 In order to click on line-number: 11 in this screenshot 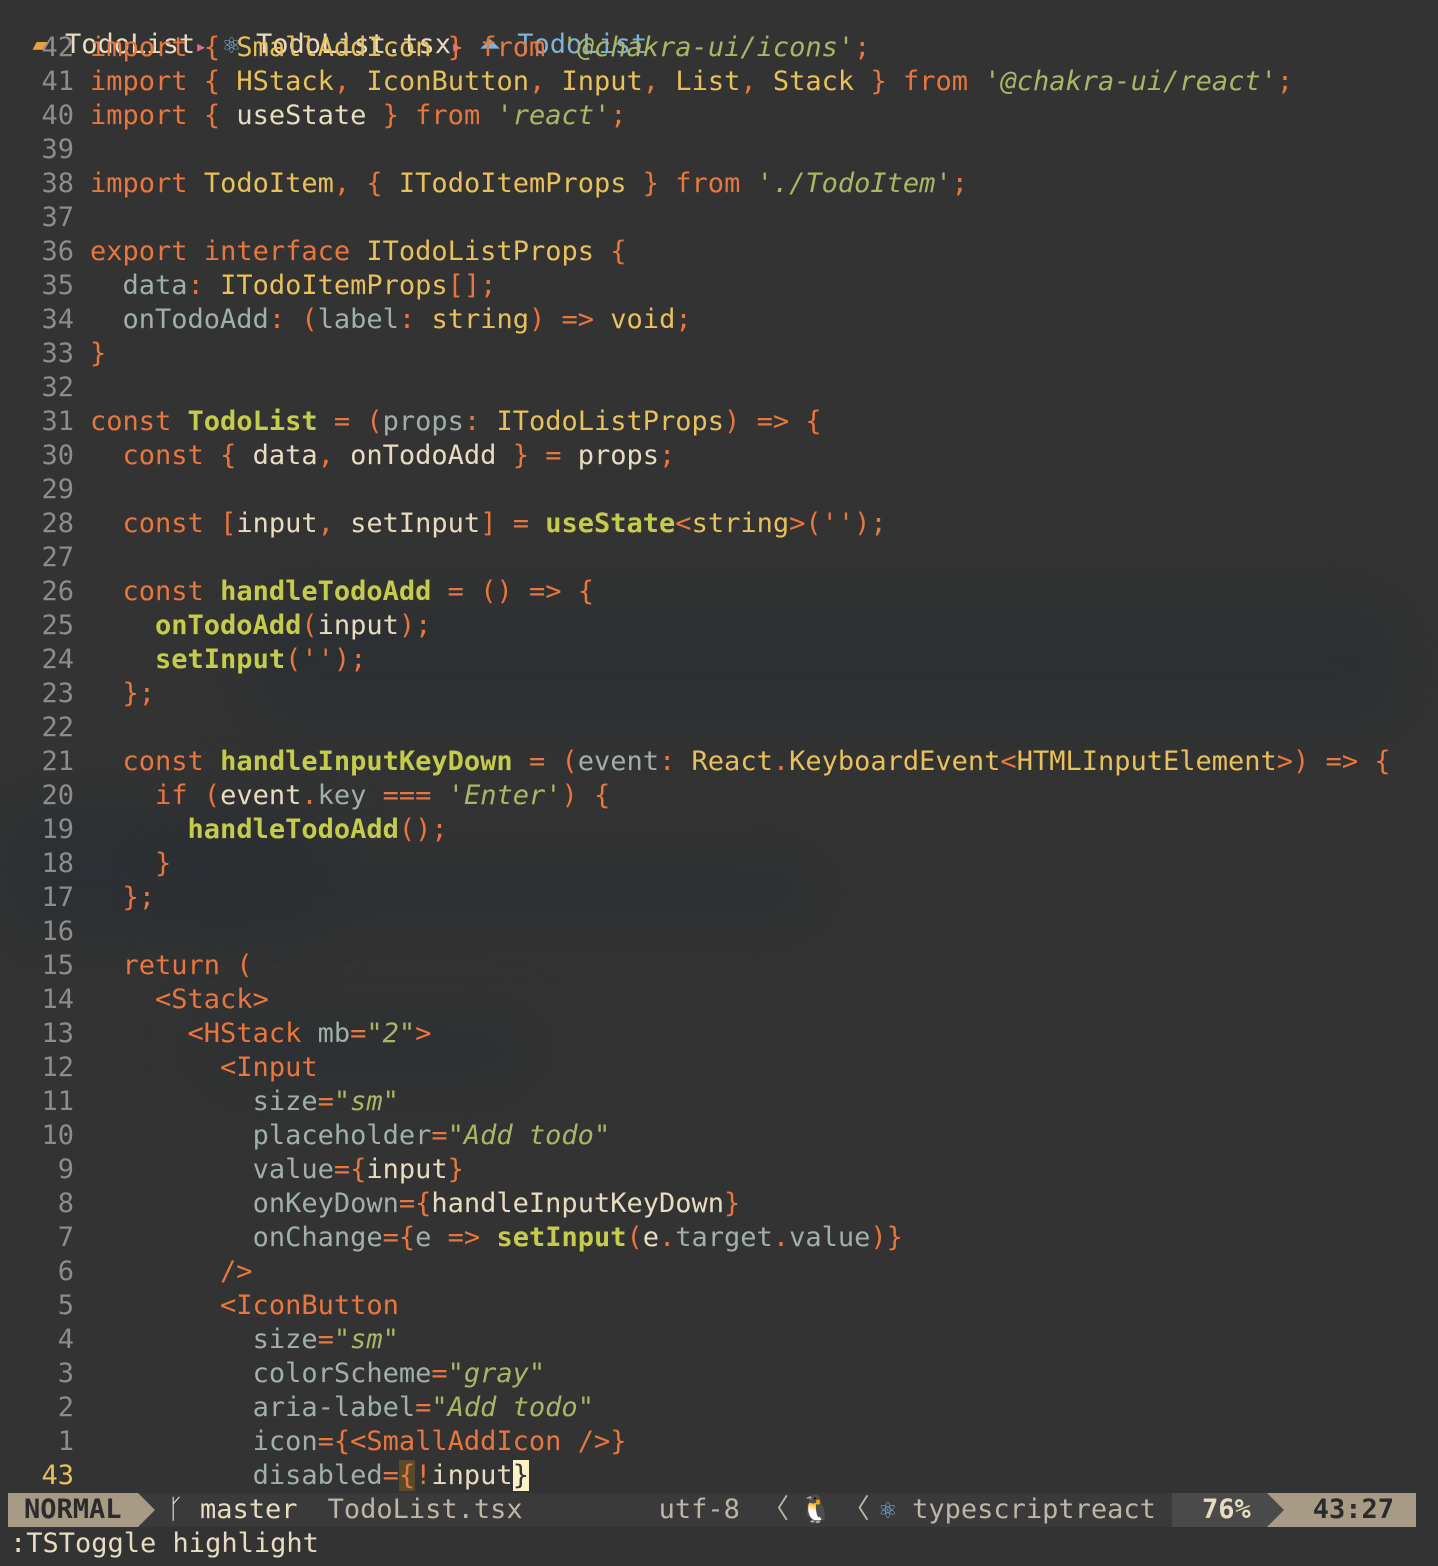, I will do `click(57, 1101)`.